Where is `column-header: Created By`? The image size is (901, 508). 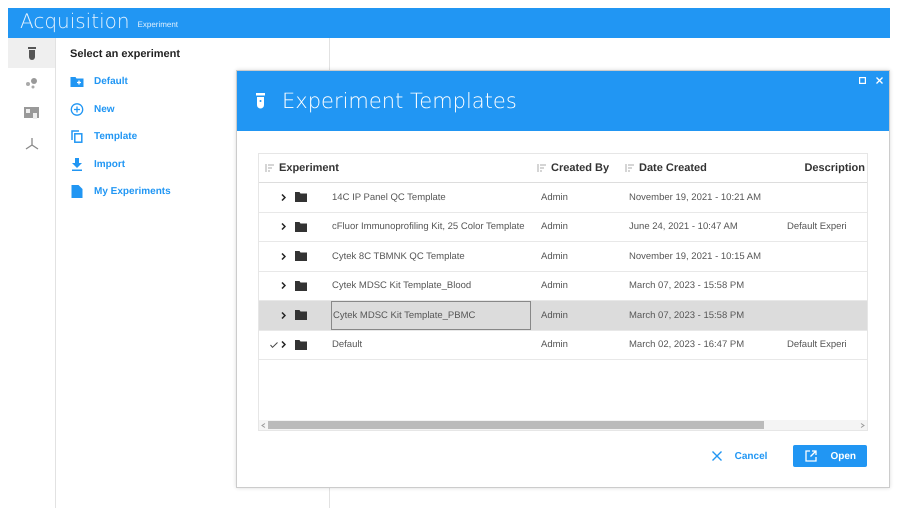
column-header: Created By is located at coordinates (575, 168).